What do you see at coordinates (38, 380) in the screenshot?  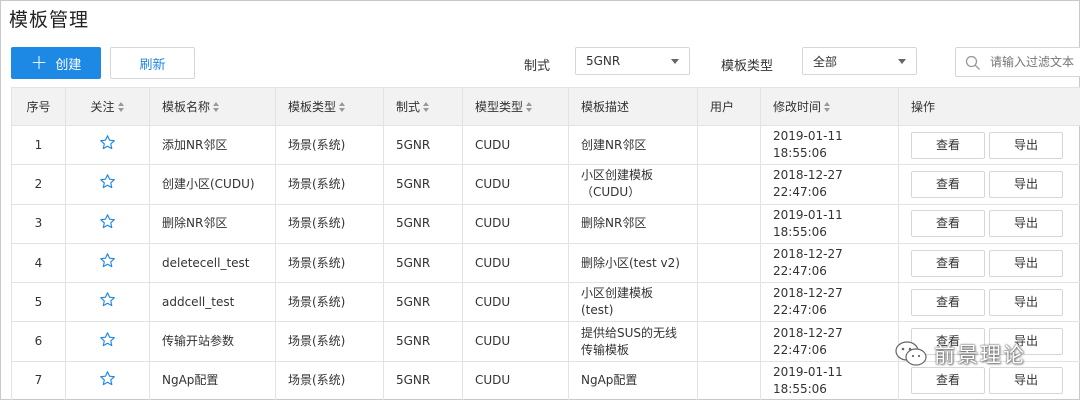 I see `cell-index: 7` at bounding box center [38, 380].